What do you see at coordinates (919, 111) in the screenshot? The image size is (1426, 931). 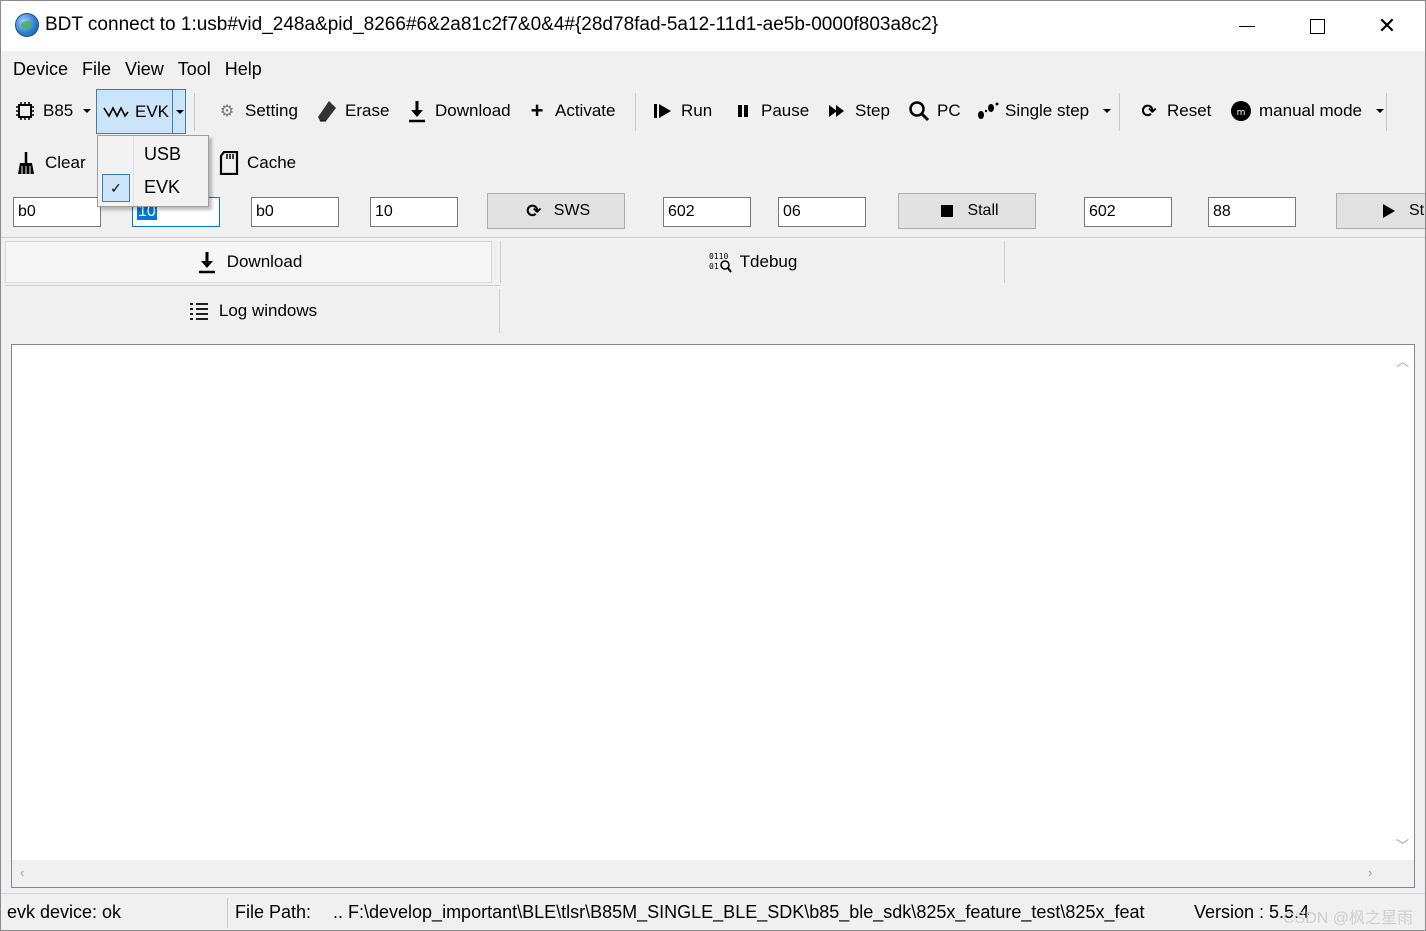 I see `search-icon` at bounding box center [919, 111].